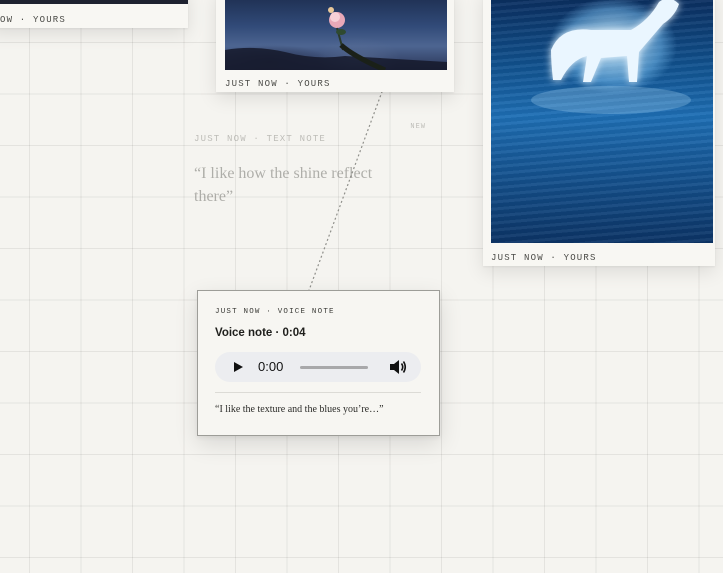 This screenshot has height=573, width=723. What do you see at coordinates (283, 185) in the screenshot?
I see `text-note-quote: “I like how the shine reflect there”` at bounding box center [283, 185].